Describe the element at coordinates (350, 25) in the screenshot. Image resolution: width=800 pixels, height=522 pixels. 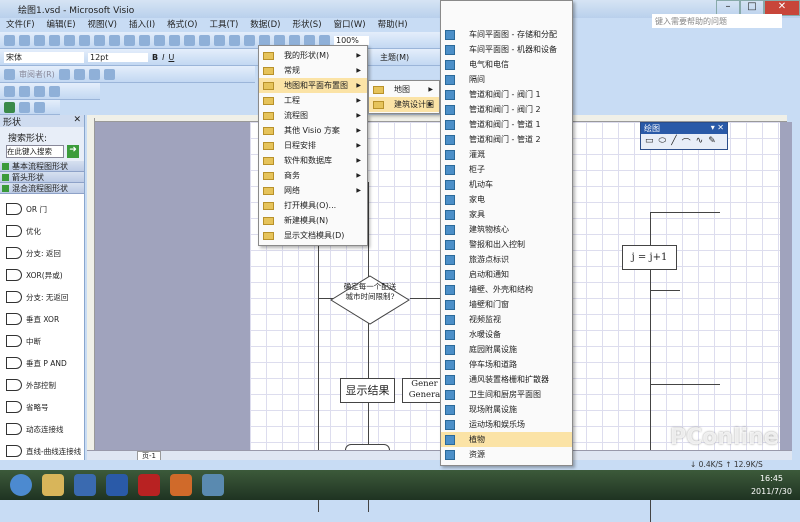
I see `menu-item: 窗口(W)` at that location.